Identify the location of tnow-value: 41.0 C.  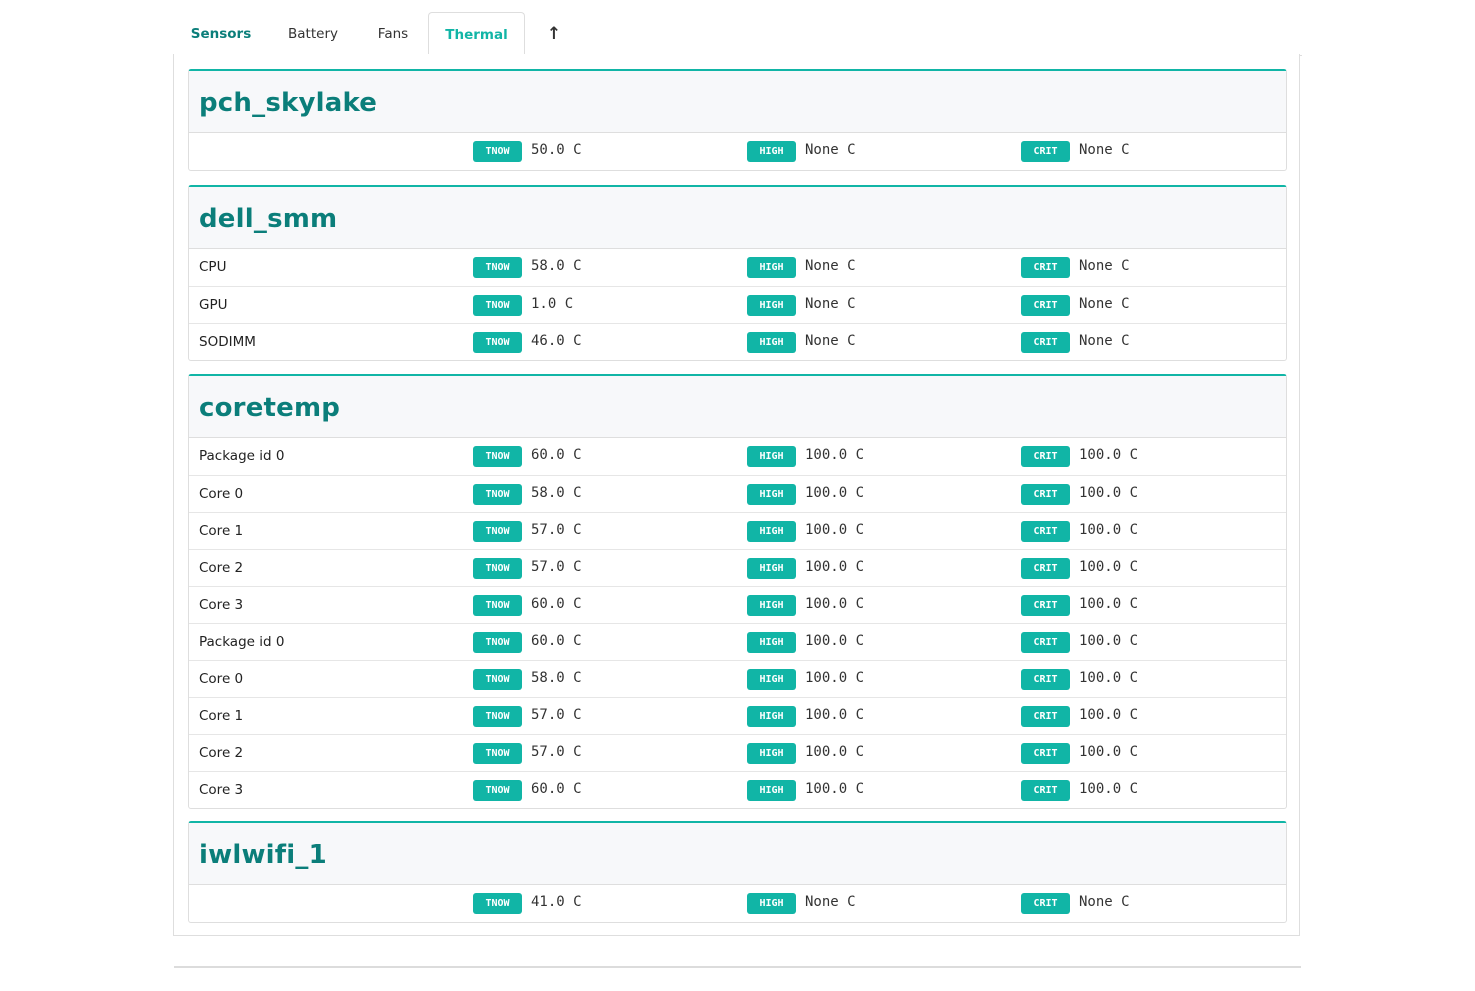
(556, 902).